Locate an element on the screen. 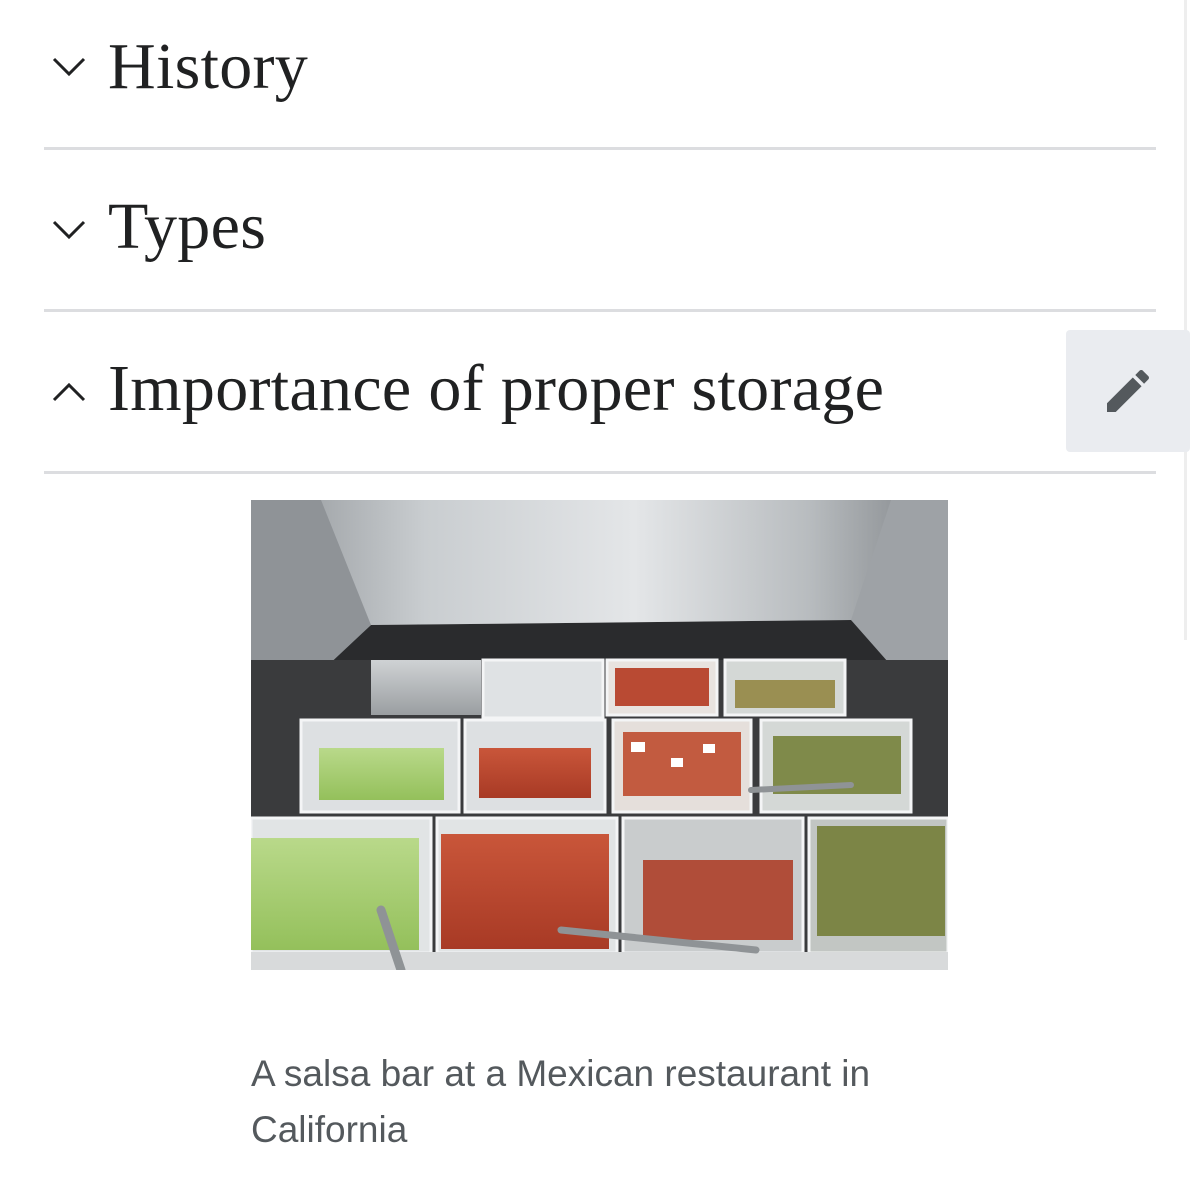  section-heading-storage: Importance of proper storage is located at coordinates (496, 388).